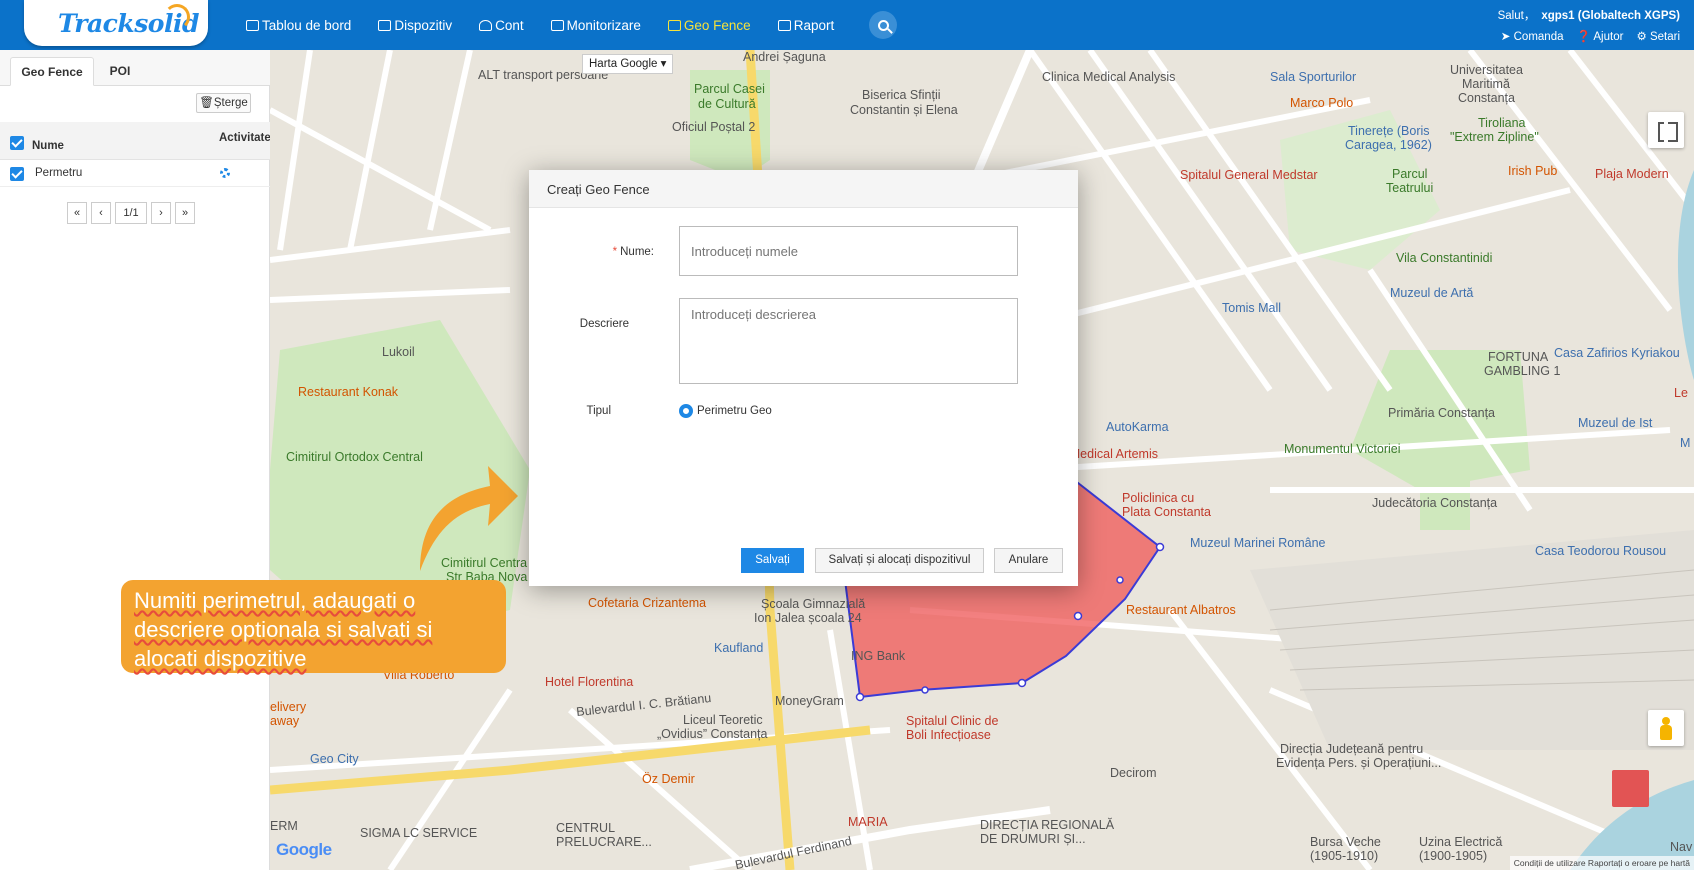  I want to click on map-label: "Extrem Zipline", so click(1494, 137).